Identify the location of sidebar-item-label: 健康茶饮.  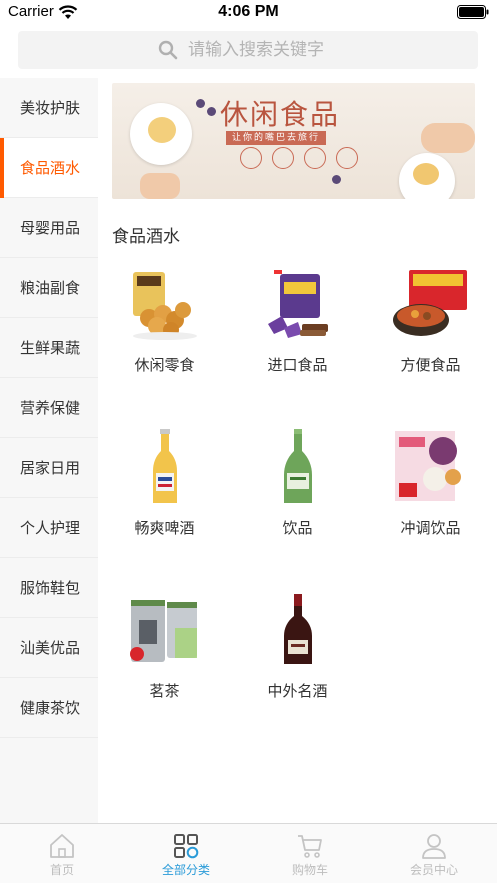
(50, 708).